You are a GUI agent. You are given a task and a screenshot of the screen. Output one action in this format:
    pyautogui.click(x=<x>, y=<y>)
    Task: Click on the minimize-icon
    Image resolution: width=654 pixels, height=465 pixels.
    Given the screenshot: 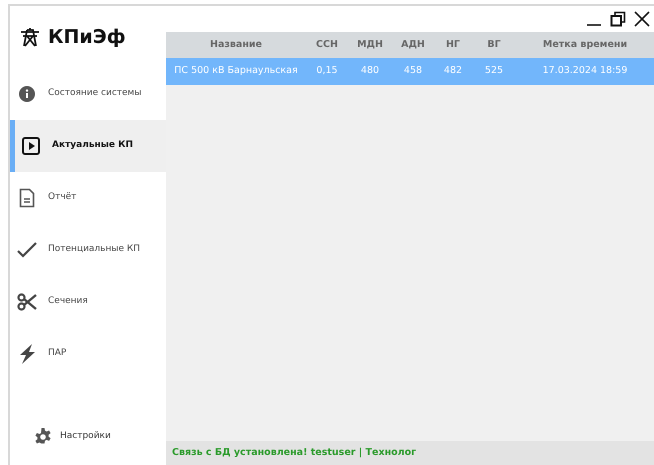 What is the action you would take?
    pyautogui.click(x=594, y=25)
    